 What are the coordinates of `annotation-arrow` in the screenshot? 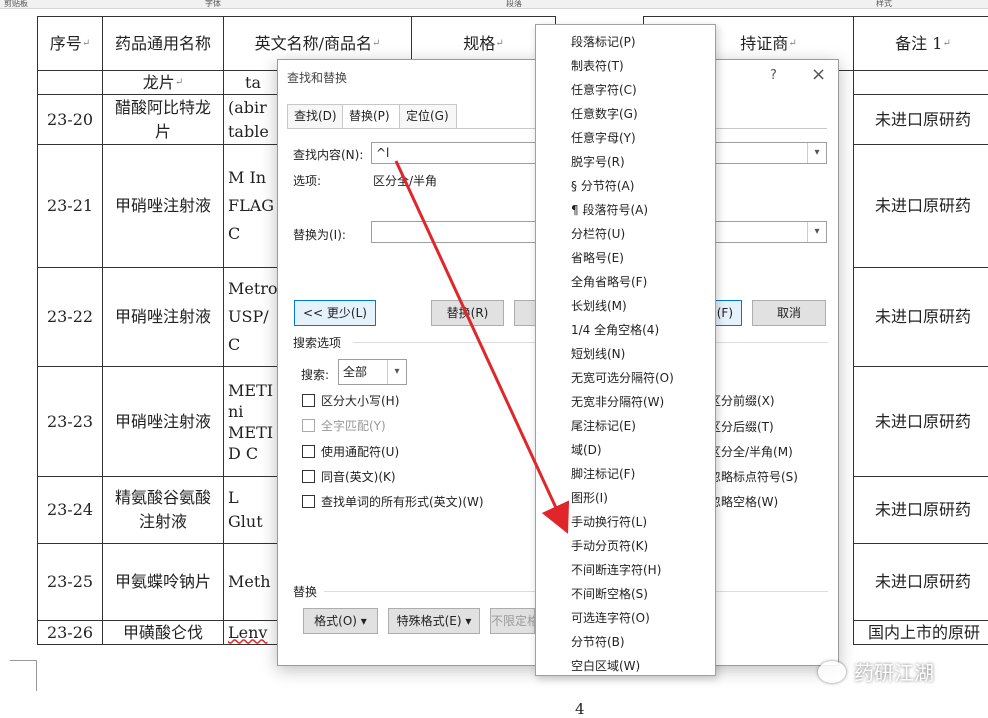 It's located at (482, 347).